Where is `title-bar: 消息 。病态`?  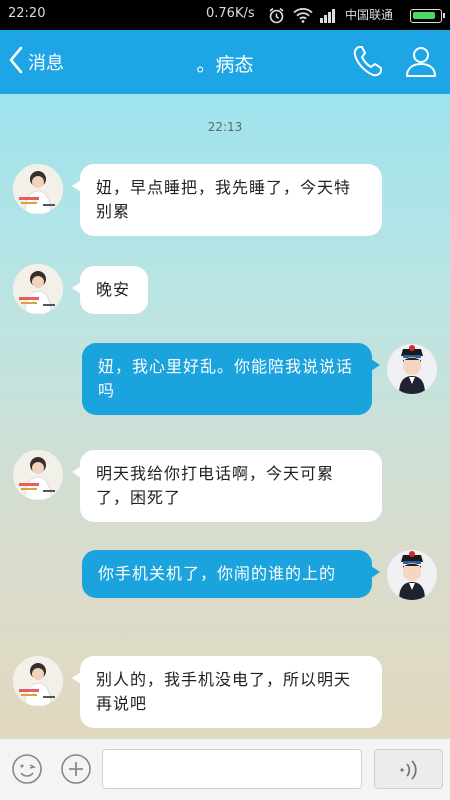
title-bar: 消息 。病态 is located at coordinates (225, 62).